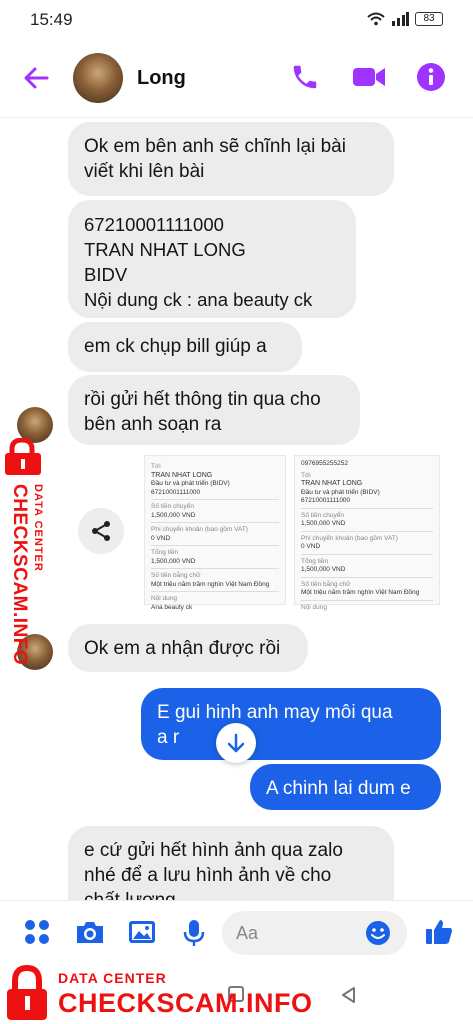 The height and width of the screenshot is (1024, 473). Describe the element at coordinates (142, 932) in the screenshot. I see `image-icon` at that location.